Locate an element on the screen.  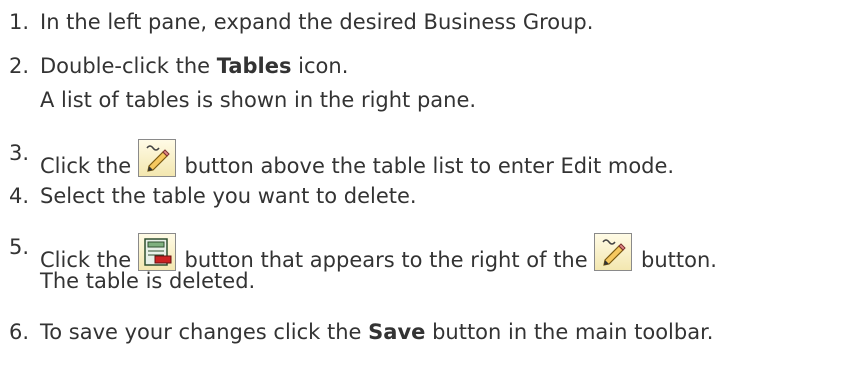
delete-table-icon is located at coordinates (156, 252).